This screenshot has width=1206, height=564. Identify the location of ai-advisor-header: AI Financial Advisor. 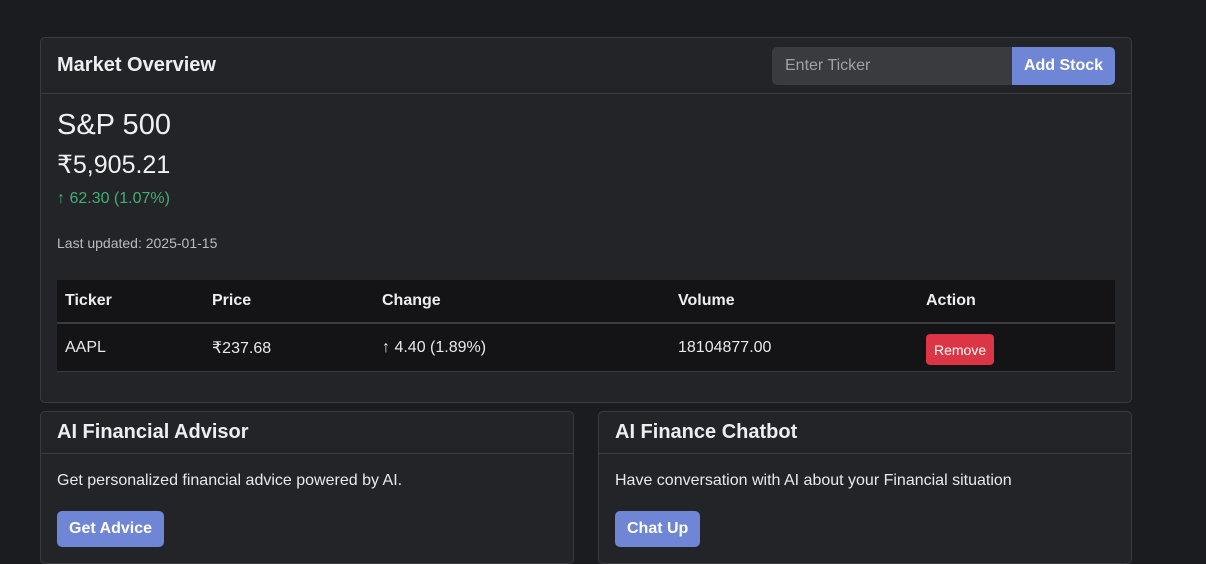
(307, 433).